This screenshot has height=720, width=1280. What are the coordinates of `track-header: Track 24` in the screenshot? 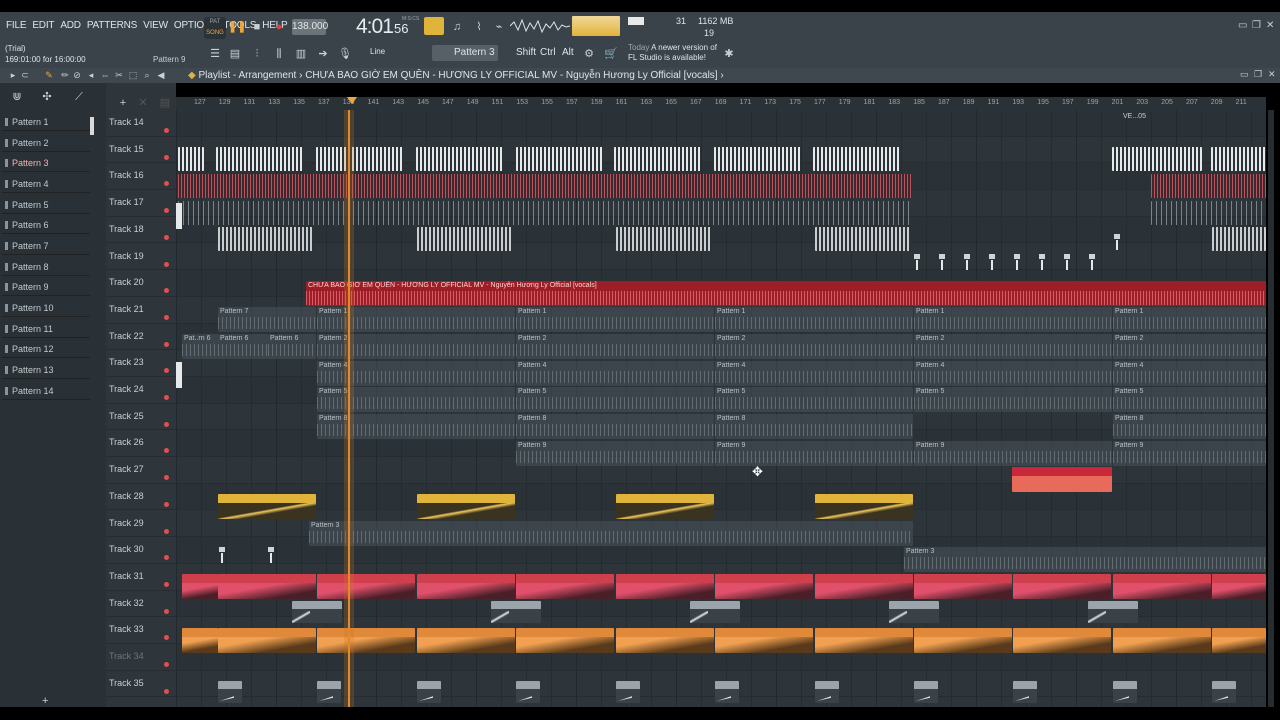 It's located at (141, 390).